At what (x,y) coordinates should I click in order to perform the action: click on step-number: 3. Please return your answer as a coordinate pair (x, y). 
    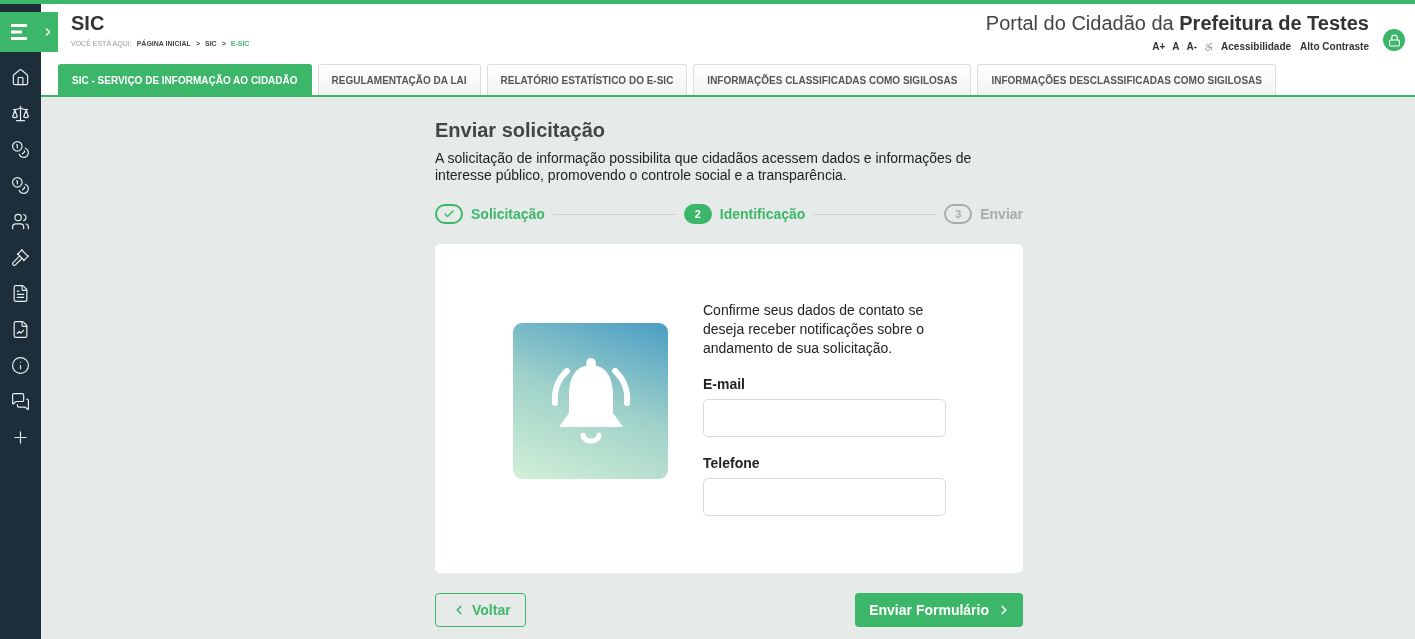
    Looking at the image, I should click on (958, 214).